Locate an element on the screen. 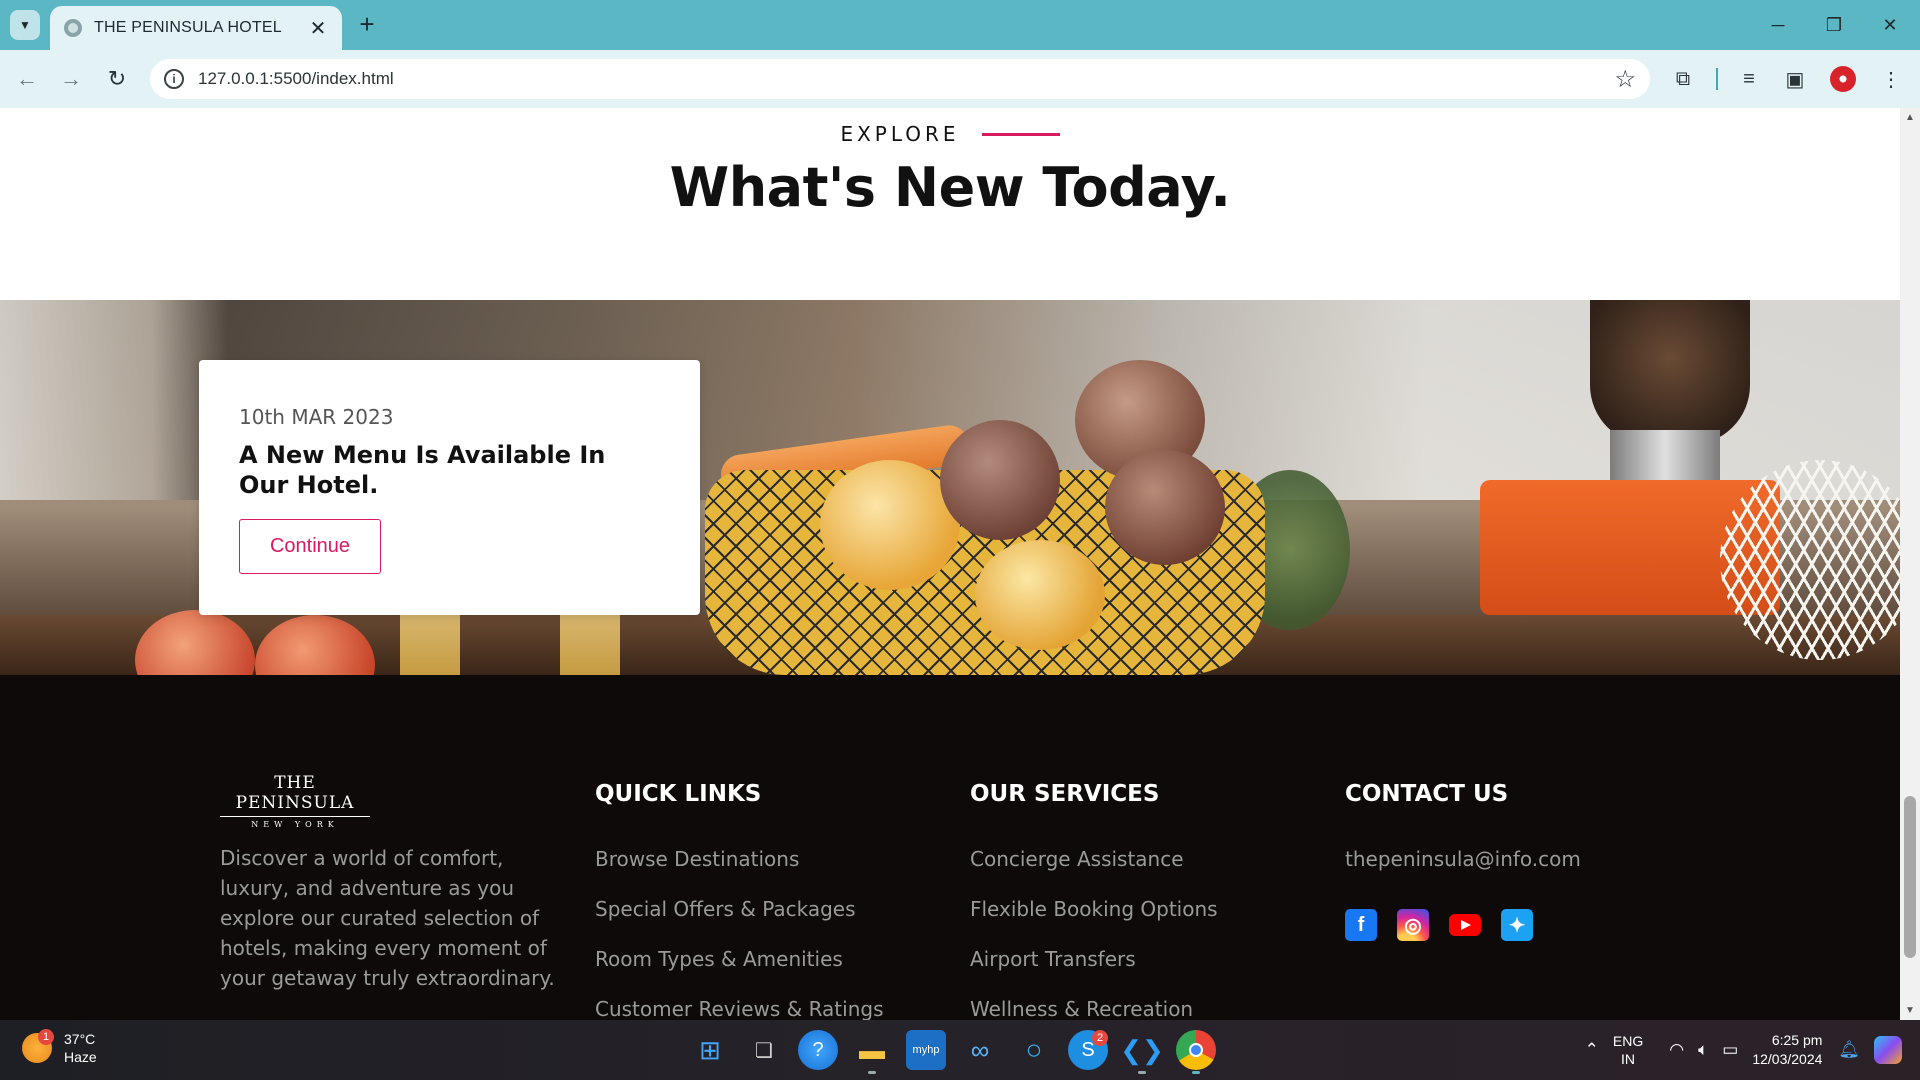 The height and width of the screenshot is (1080, 1920). continue-button: Continue is located at coordinates (310, 546).